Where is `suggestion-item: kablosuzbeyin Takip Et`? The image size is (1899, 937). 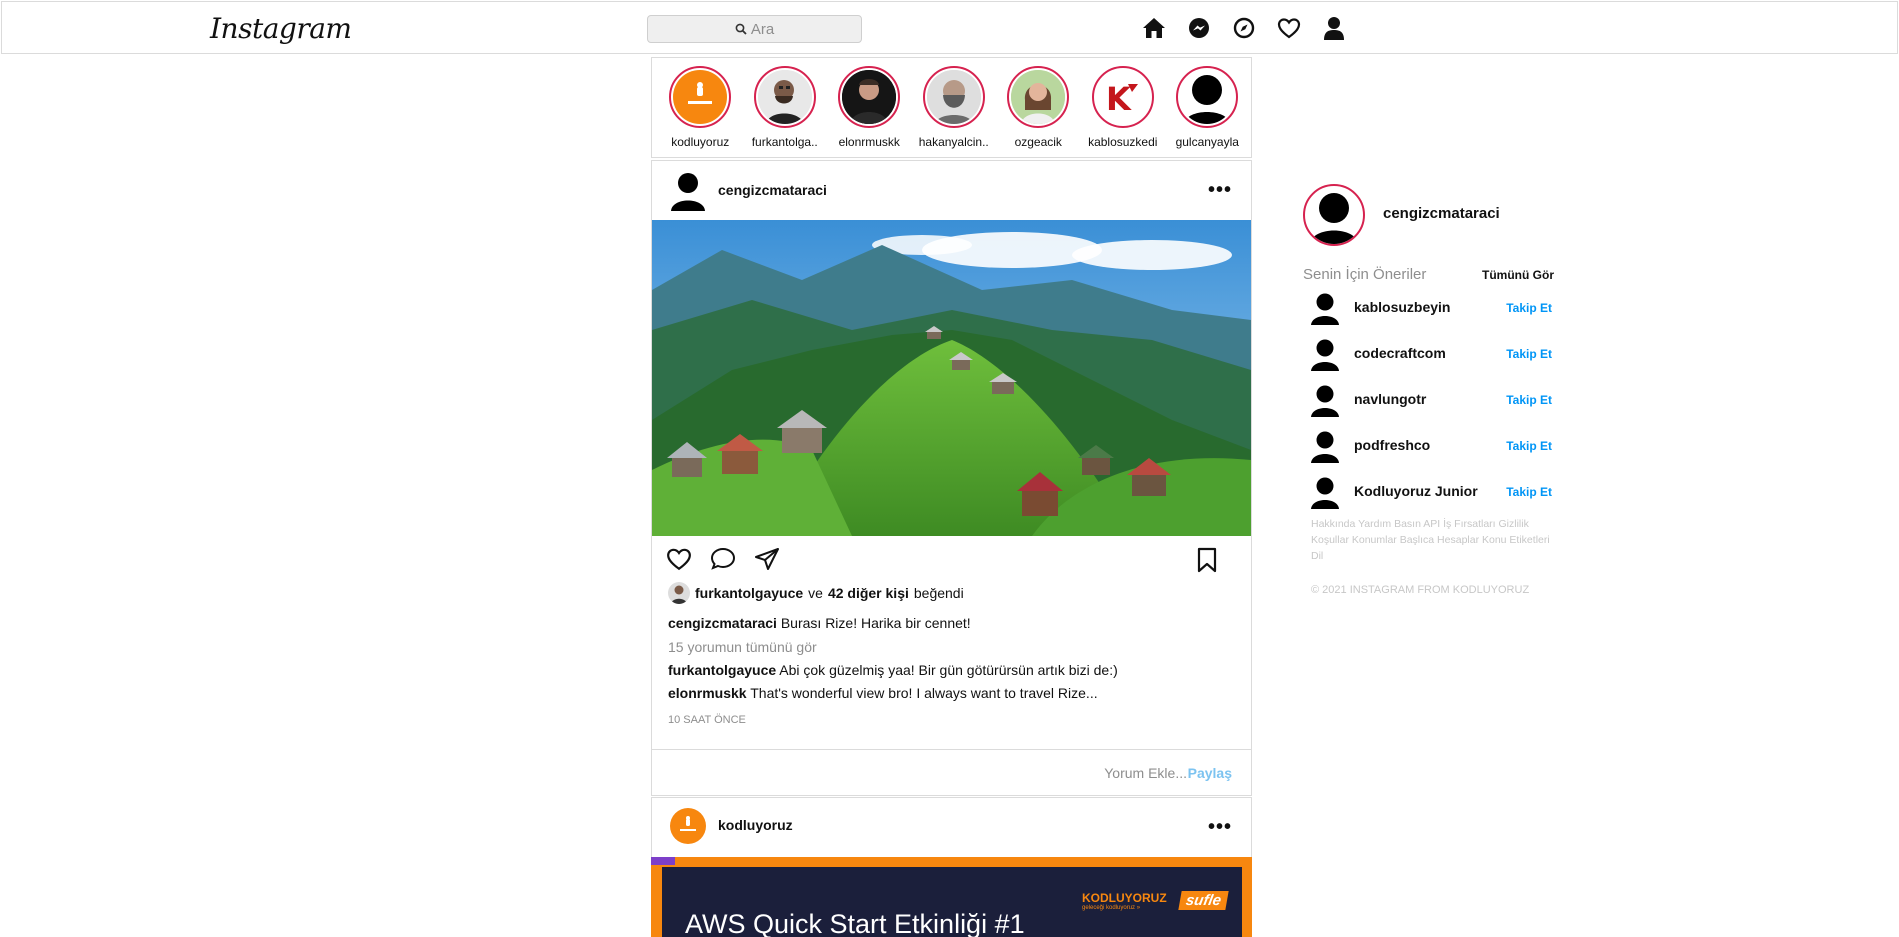
suggestion-item: kablosuzbeyin Takip Et is located at coordinates (1431, 308).